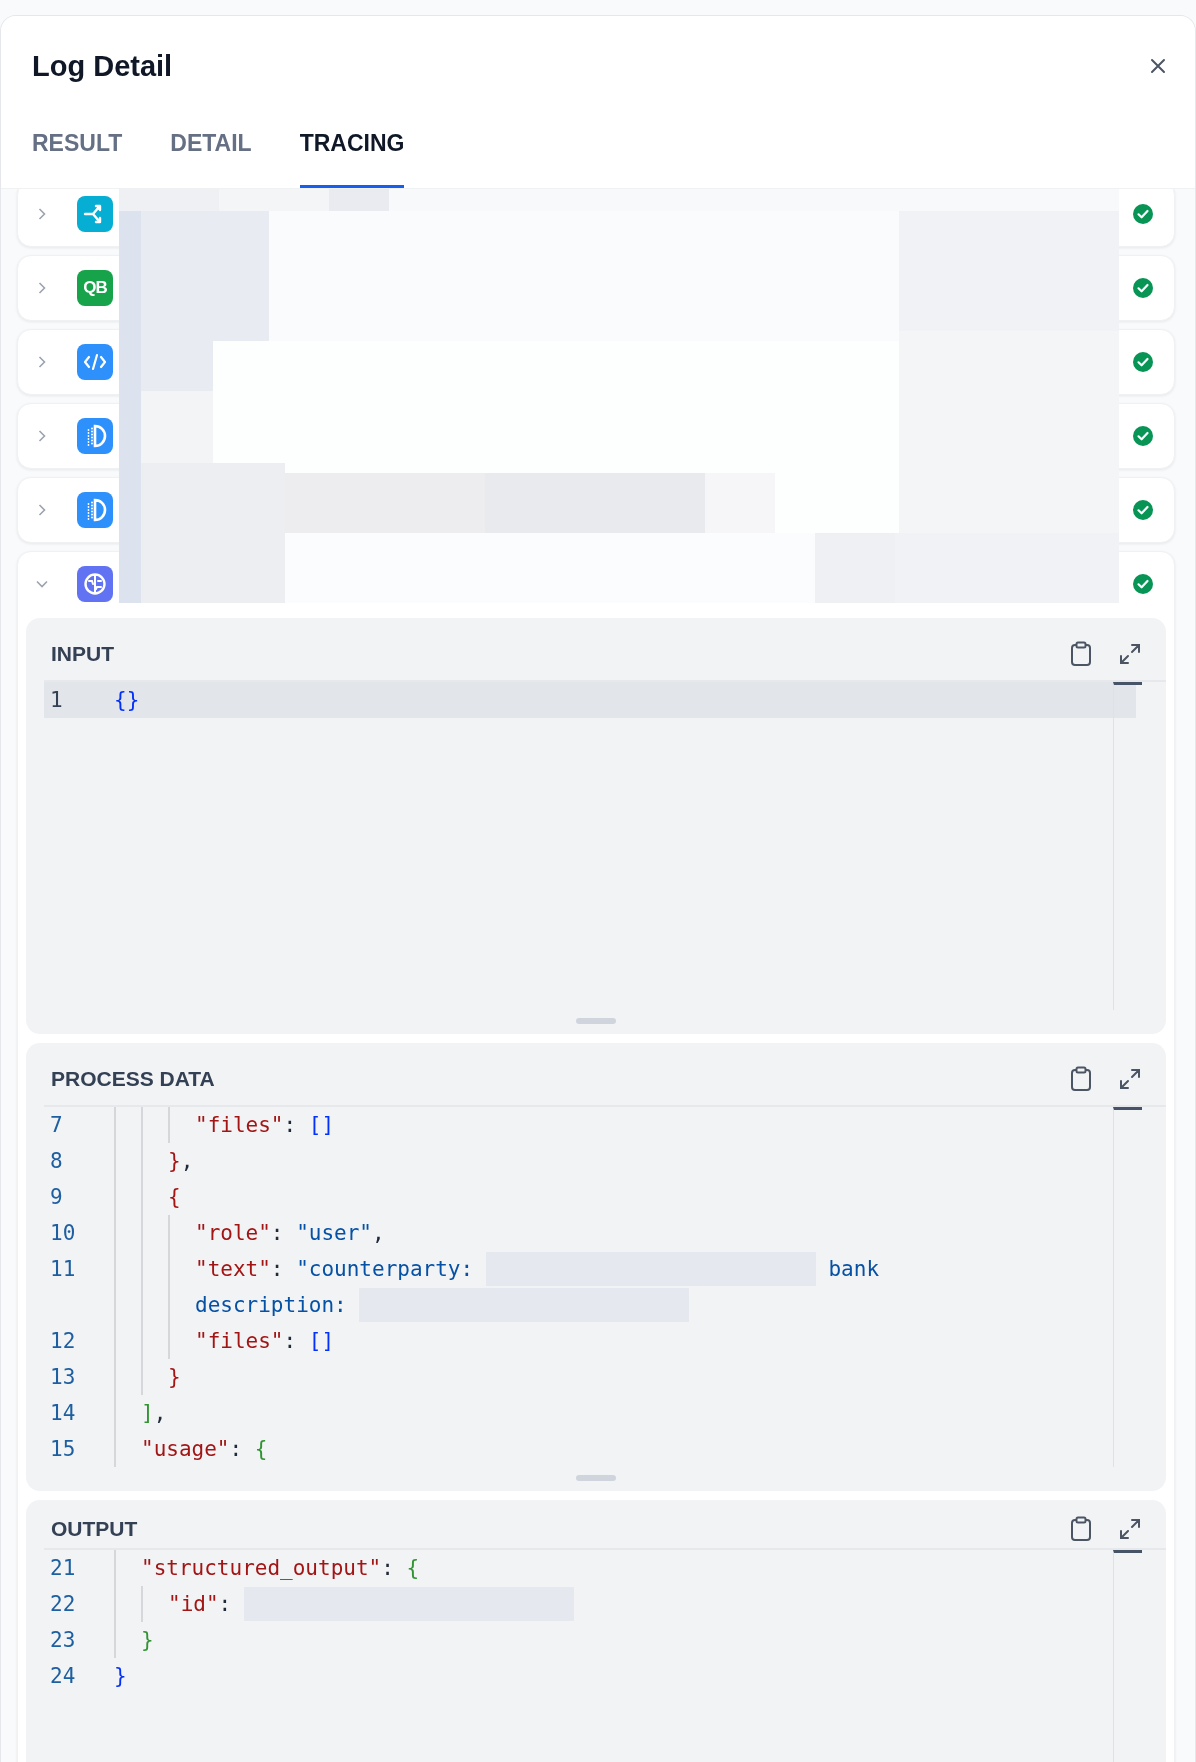  Describe the element at coordinates (102, 66) in the screenshot. I see `dialog-title: Log Detail` at that location.